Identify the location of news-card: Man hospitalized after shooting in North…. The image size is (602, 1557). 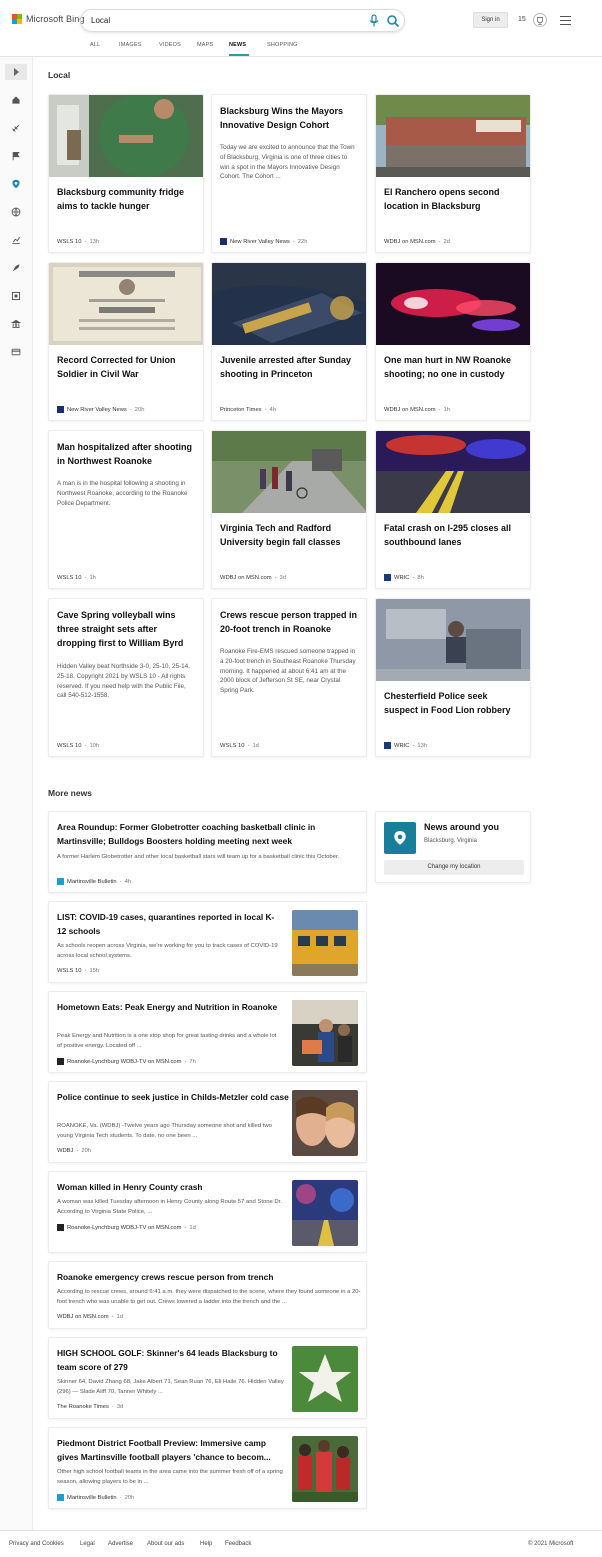
(126, 509).